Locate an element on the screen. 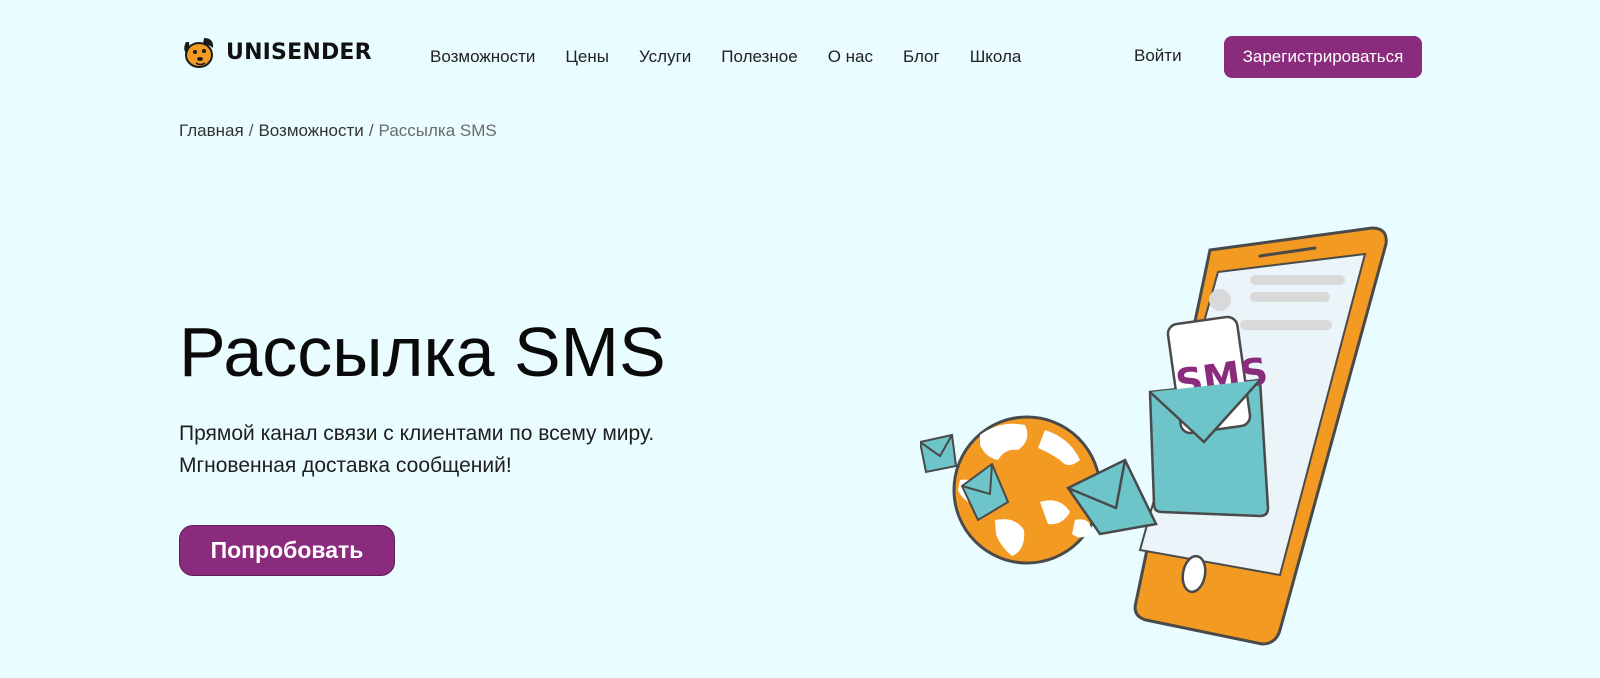  nav-item-about: О нас is located at coordinates (850, 57).